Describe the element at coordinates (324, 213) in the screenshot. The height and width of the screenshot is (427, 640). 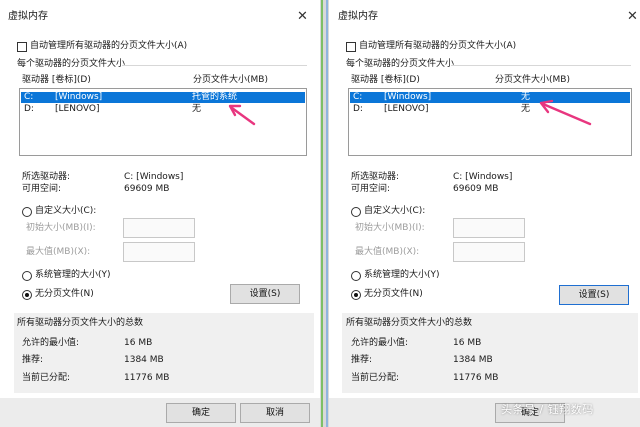
I see `panel-divider` at that location.